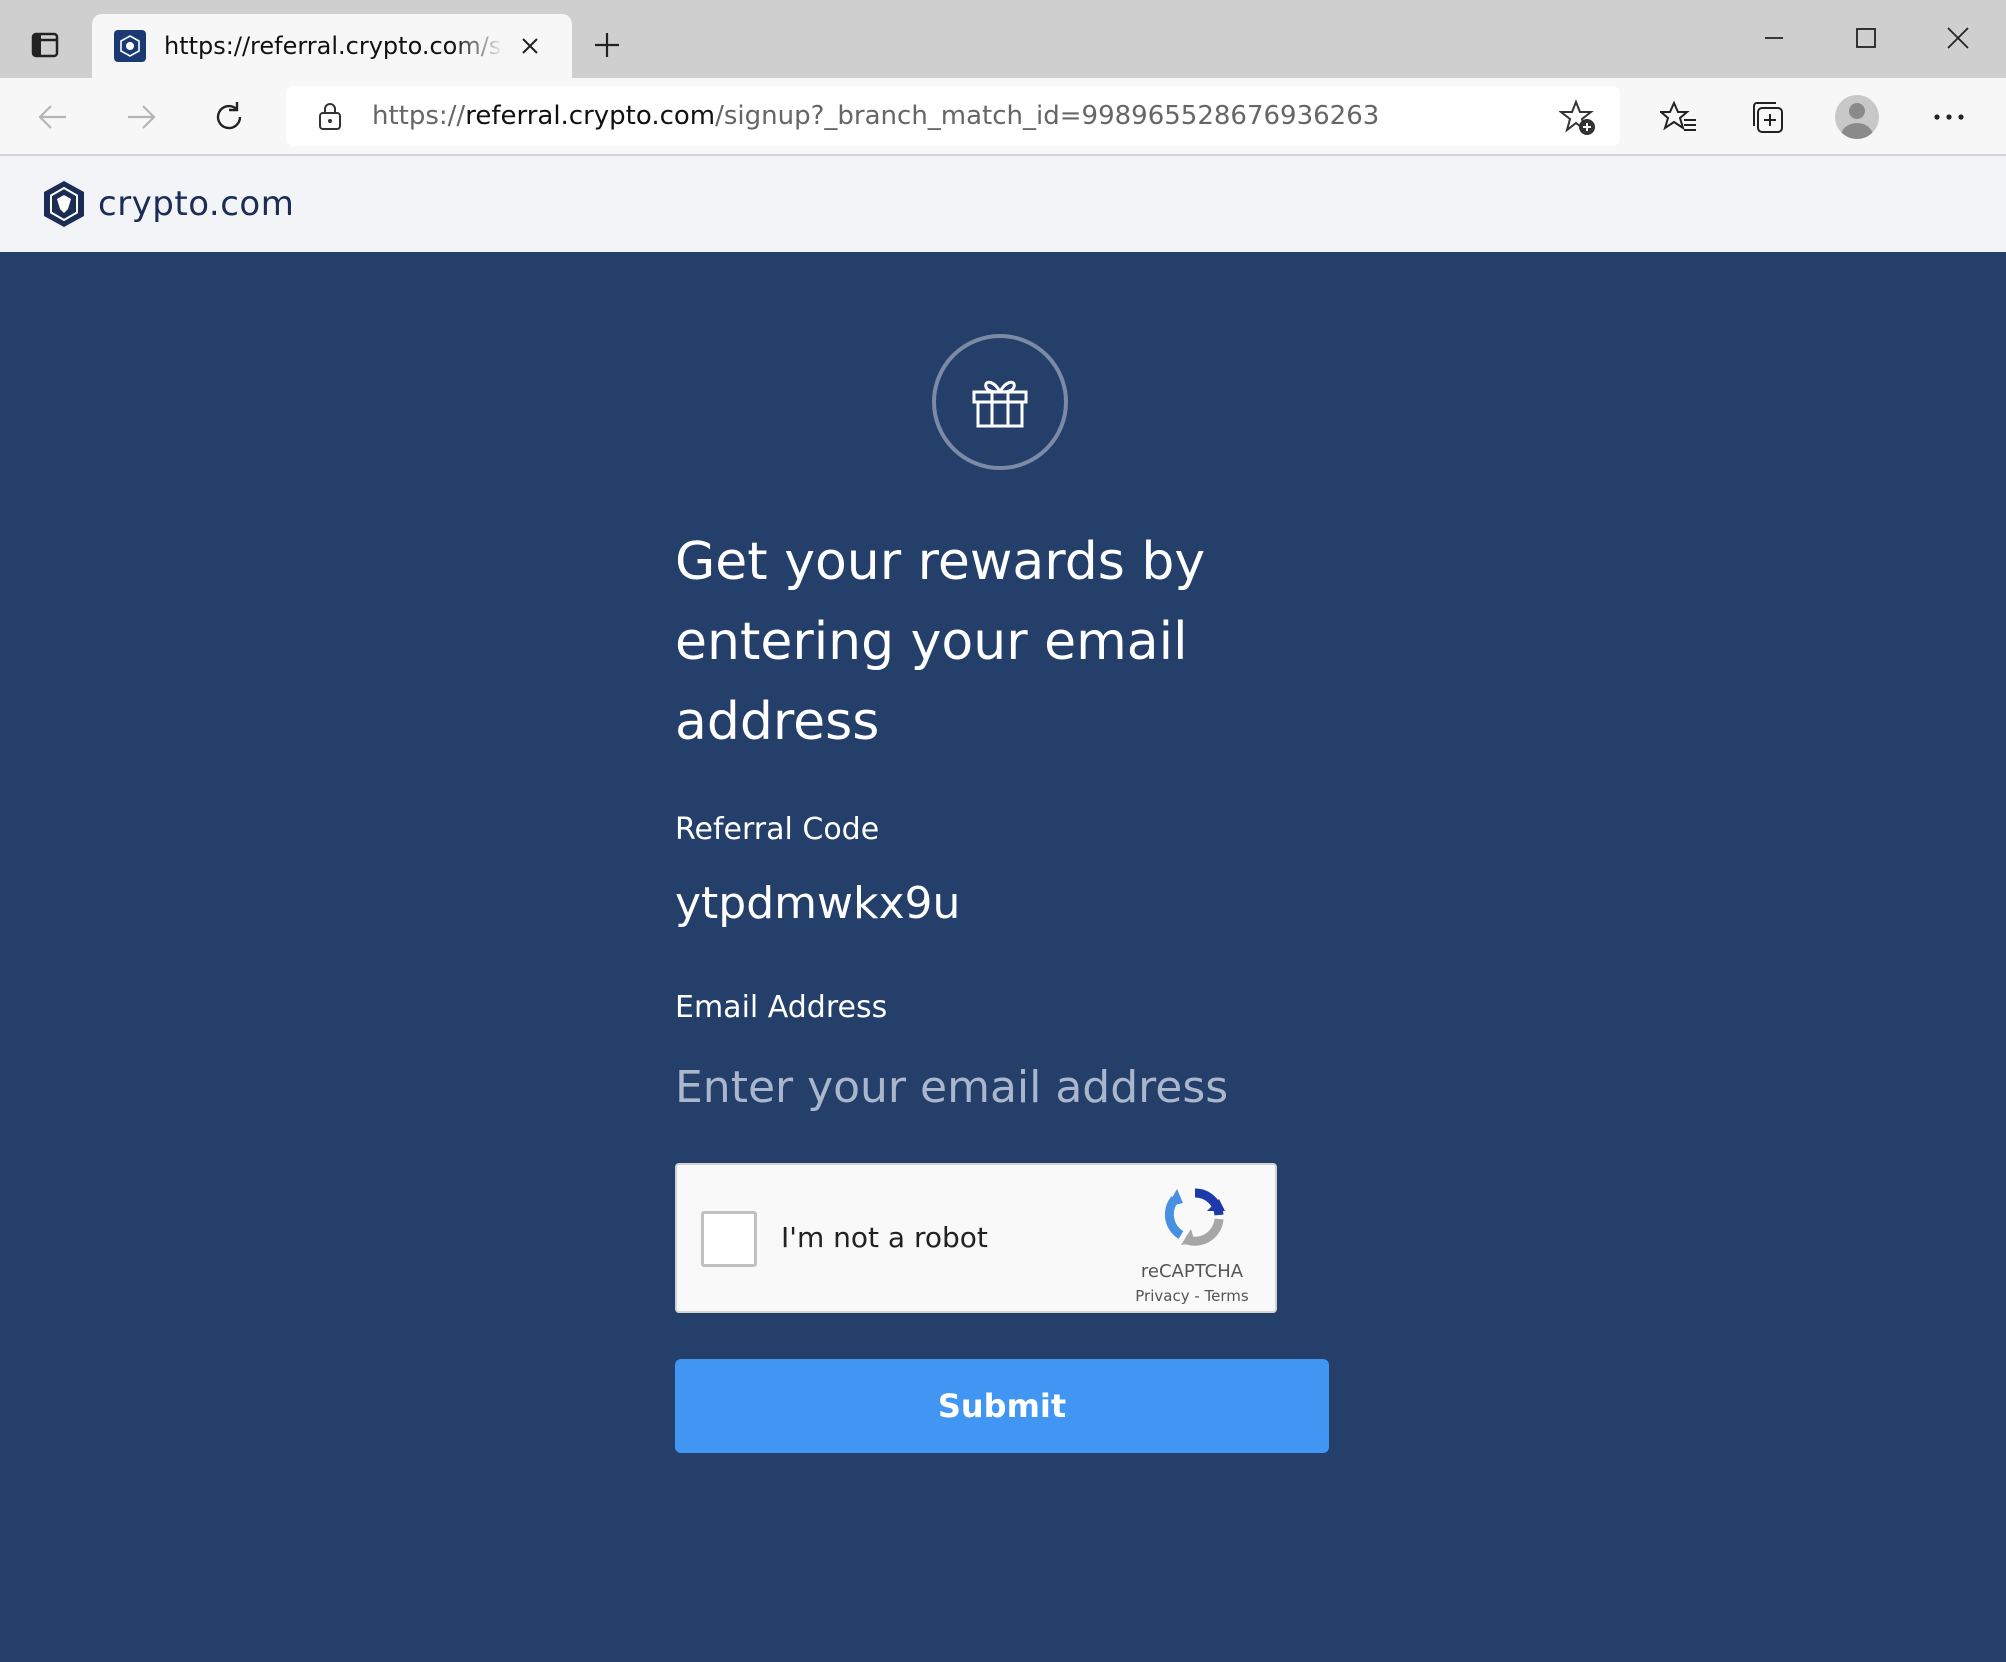 The width and height of the screenshot is (2006, 1662). Describe the element at coordinates (1578, 118) in the screenshot. I see `star-add-icon` at that location.